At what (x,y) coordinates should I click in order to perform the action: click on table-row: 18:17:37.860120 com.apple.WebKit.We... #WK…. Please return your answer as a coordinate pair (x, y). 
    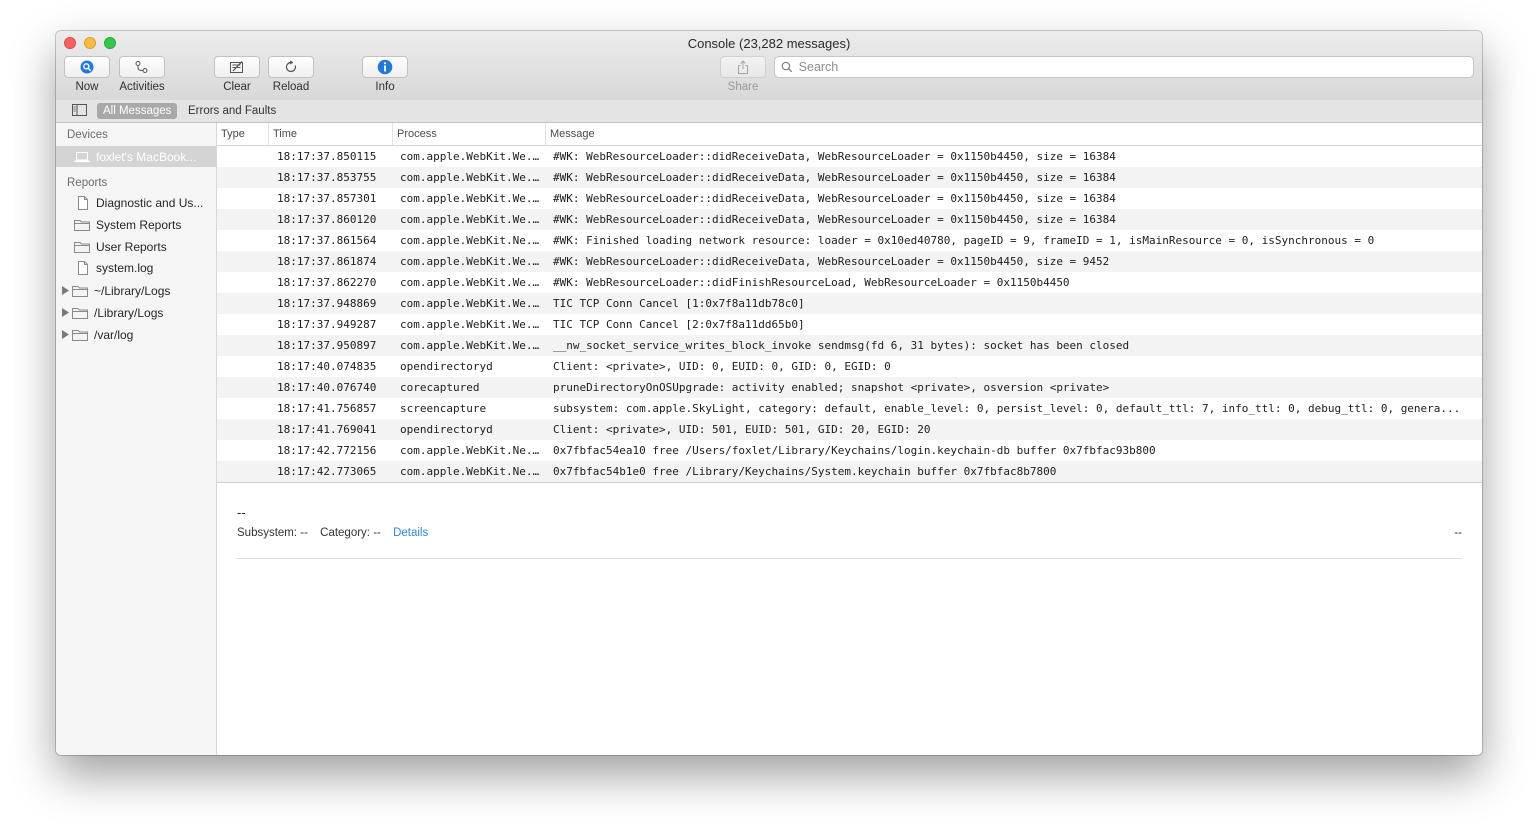
    Looking at the image, I should click on (849, 219).